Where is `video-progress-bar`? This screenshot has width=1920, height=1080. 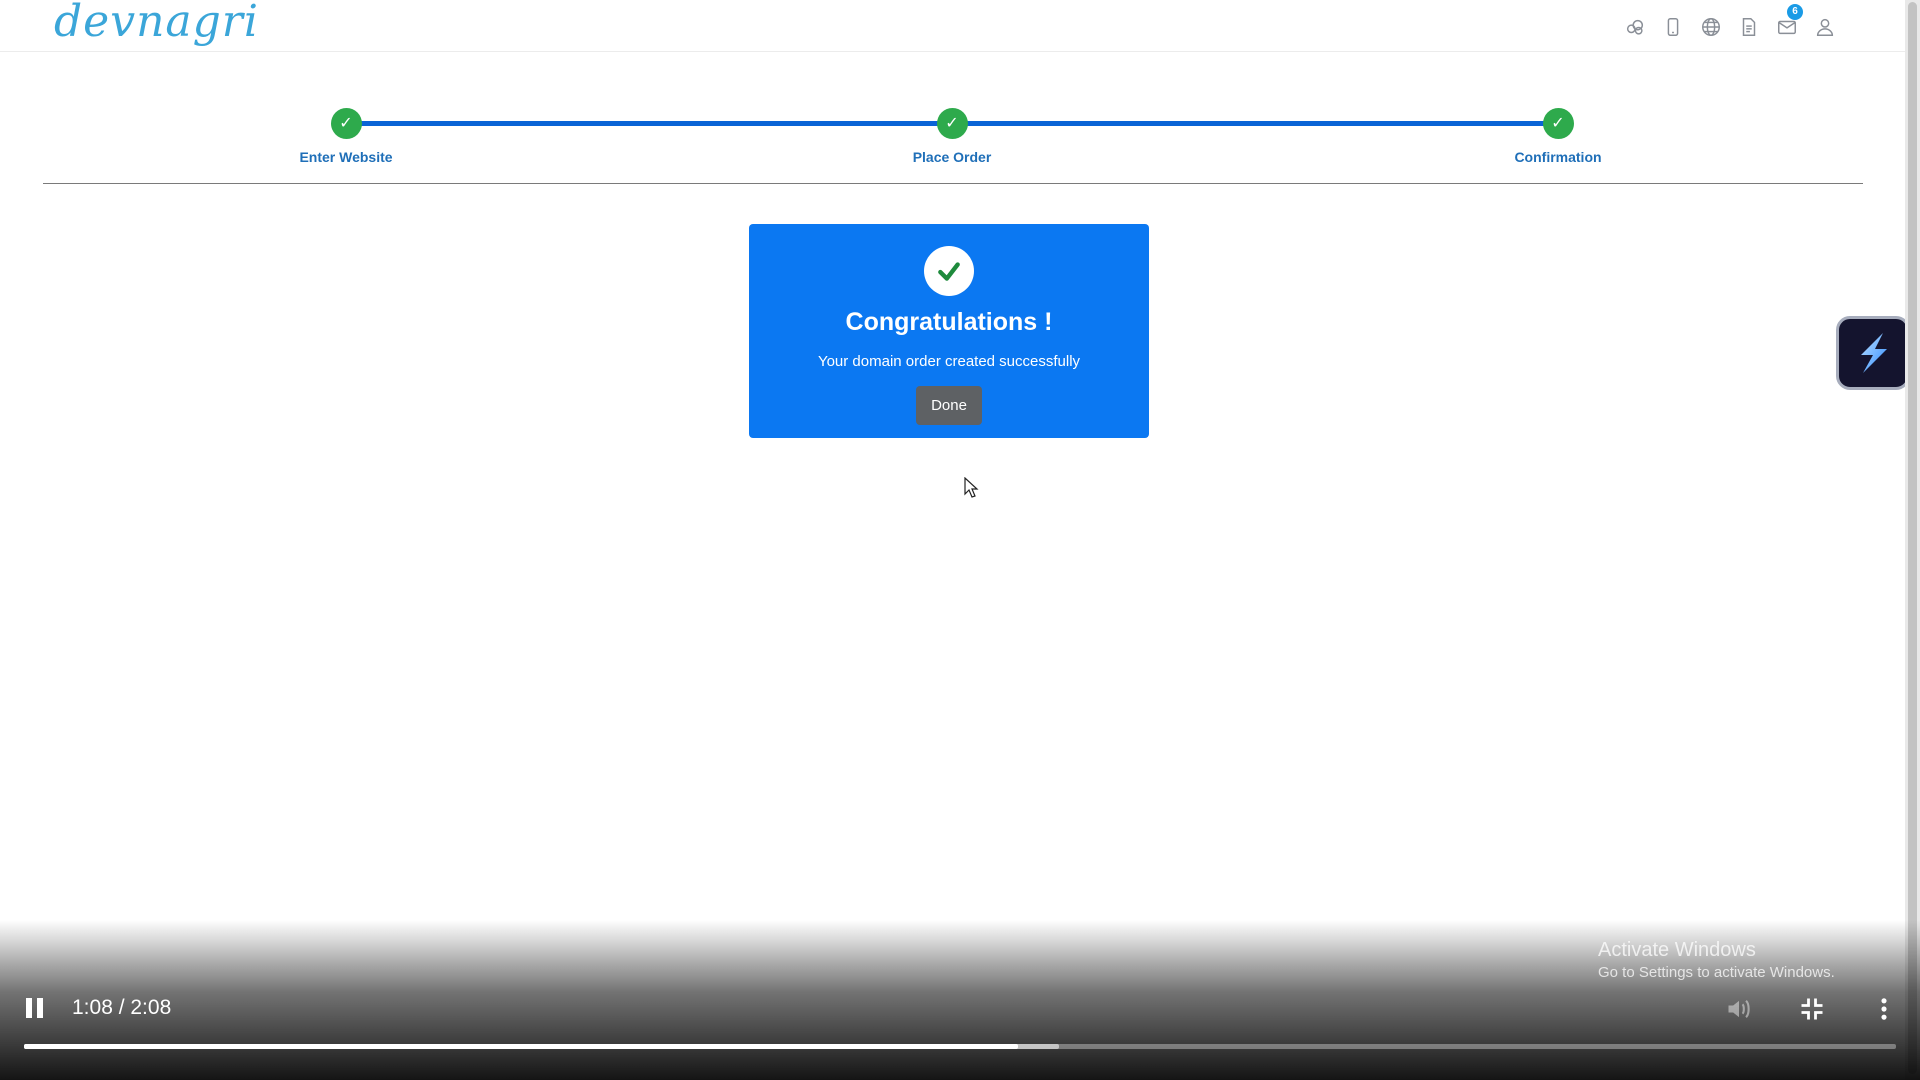
video-progress-bar is located at coordinates (960, 1046).